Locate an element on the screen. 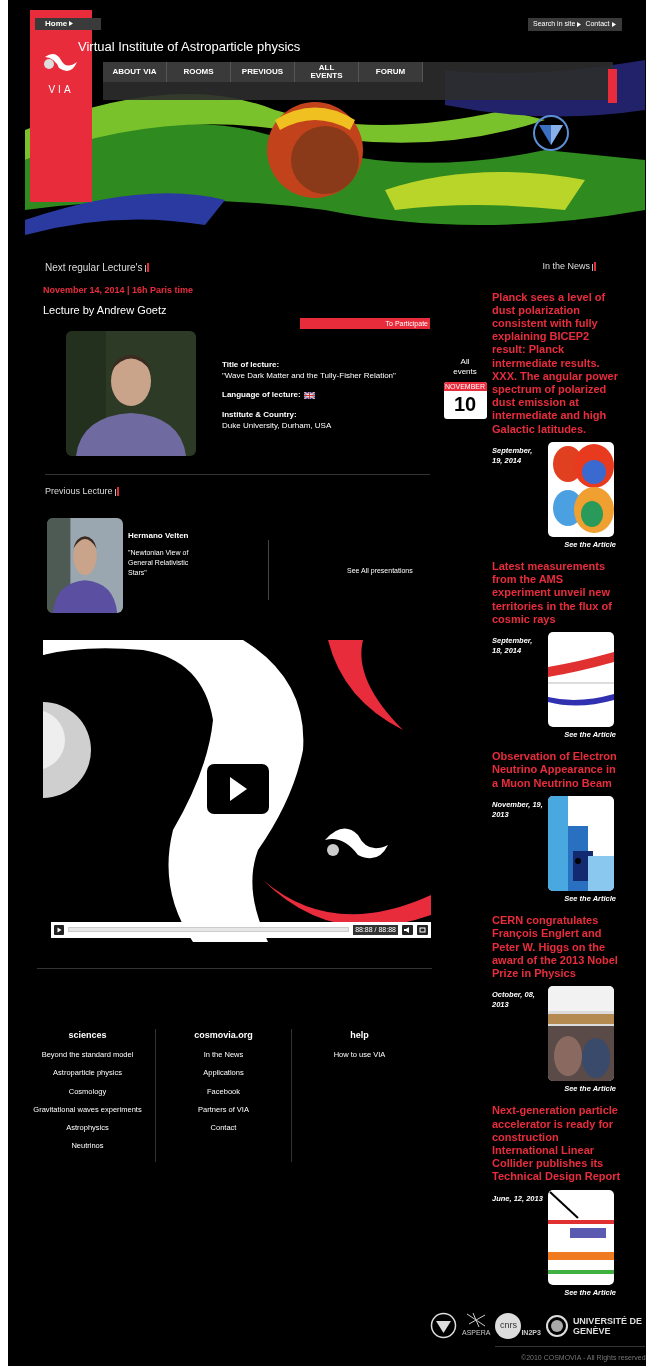  nav-tab: ABOUT VIA is located at coordinates (135, 72).